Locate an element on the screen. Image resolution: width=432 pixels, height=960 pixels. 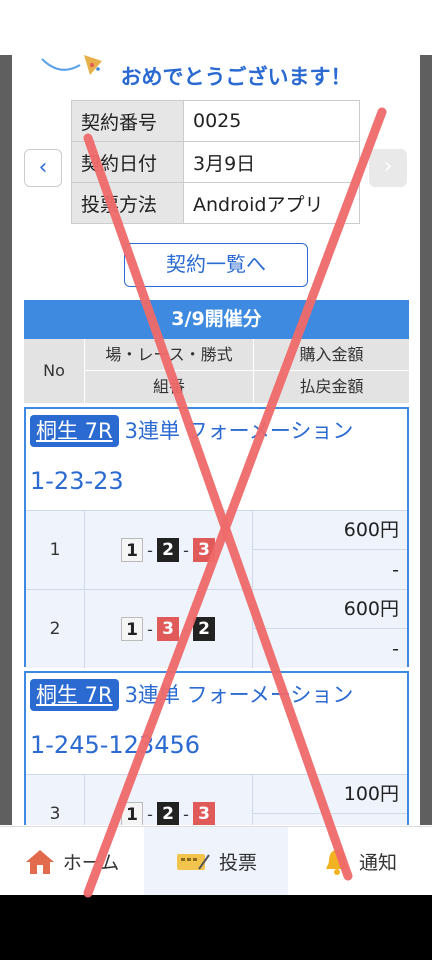
ticket-icon is located at coordinates (193, 861).